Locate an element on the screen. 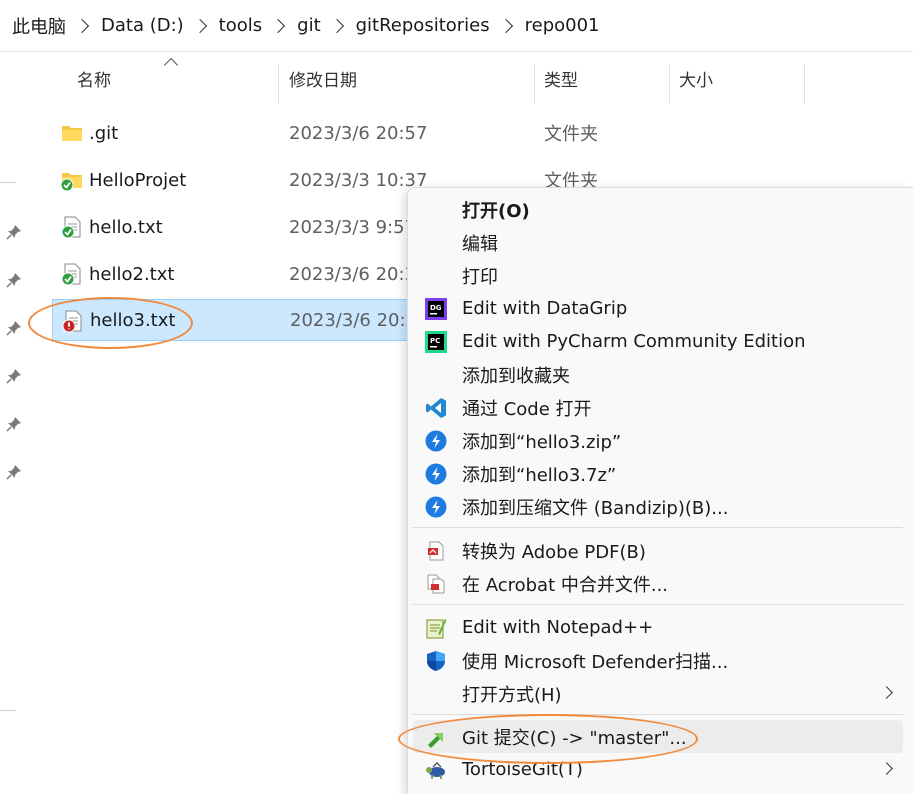 The image size is (913, 794). breadcrumb-drive-d: Data (D:) is located at coordinates (142, 25).